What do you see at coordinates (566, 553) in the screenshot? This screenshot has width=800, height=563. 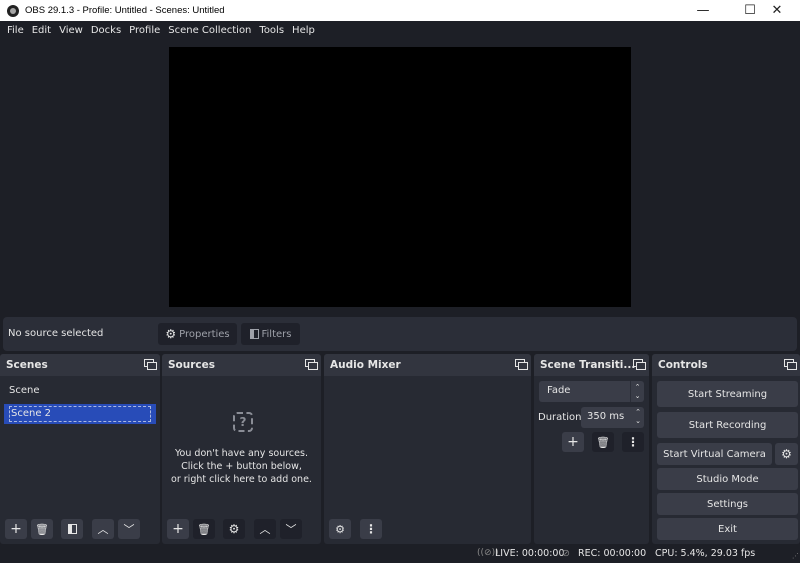 I see `record-status-icon: ⊘` at bounding box center [566, 553].